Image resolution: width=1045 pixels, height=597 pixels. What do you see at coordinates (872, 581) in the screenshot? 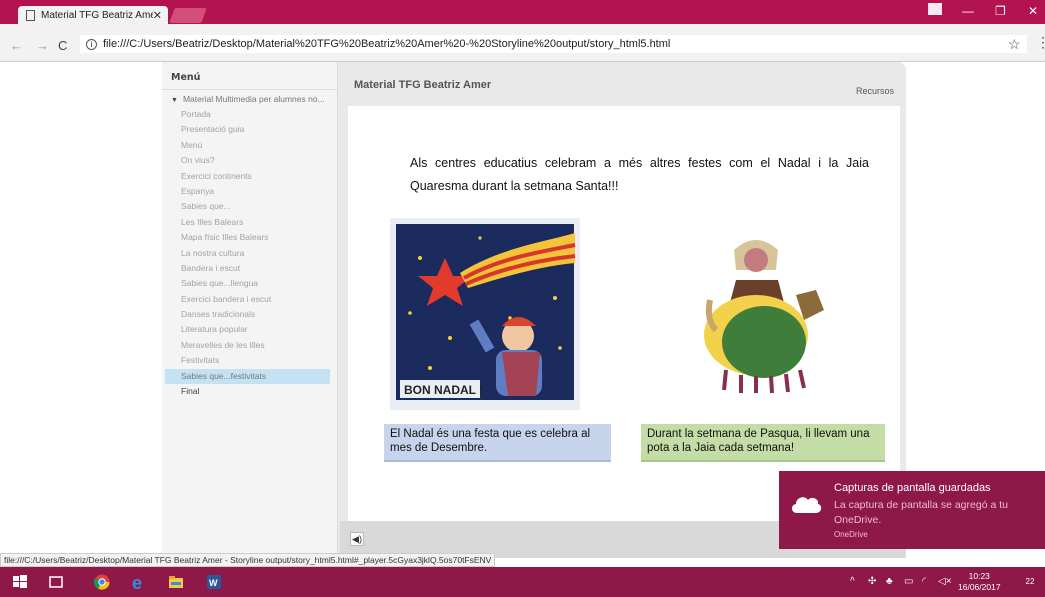
I see `network-sync-icon: ✣` at bounding box center [872, 581].